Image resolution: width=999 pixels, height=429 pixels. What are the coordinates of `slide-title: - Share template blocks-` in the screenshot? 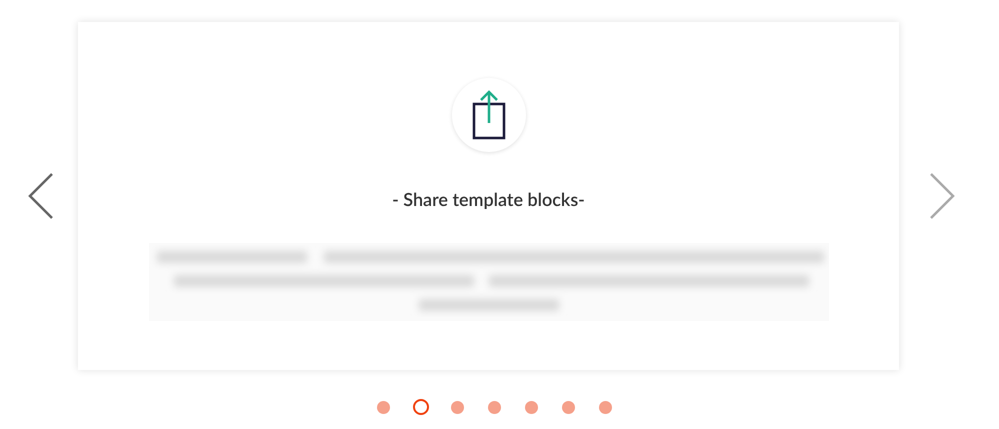 It's located at (488, 199).